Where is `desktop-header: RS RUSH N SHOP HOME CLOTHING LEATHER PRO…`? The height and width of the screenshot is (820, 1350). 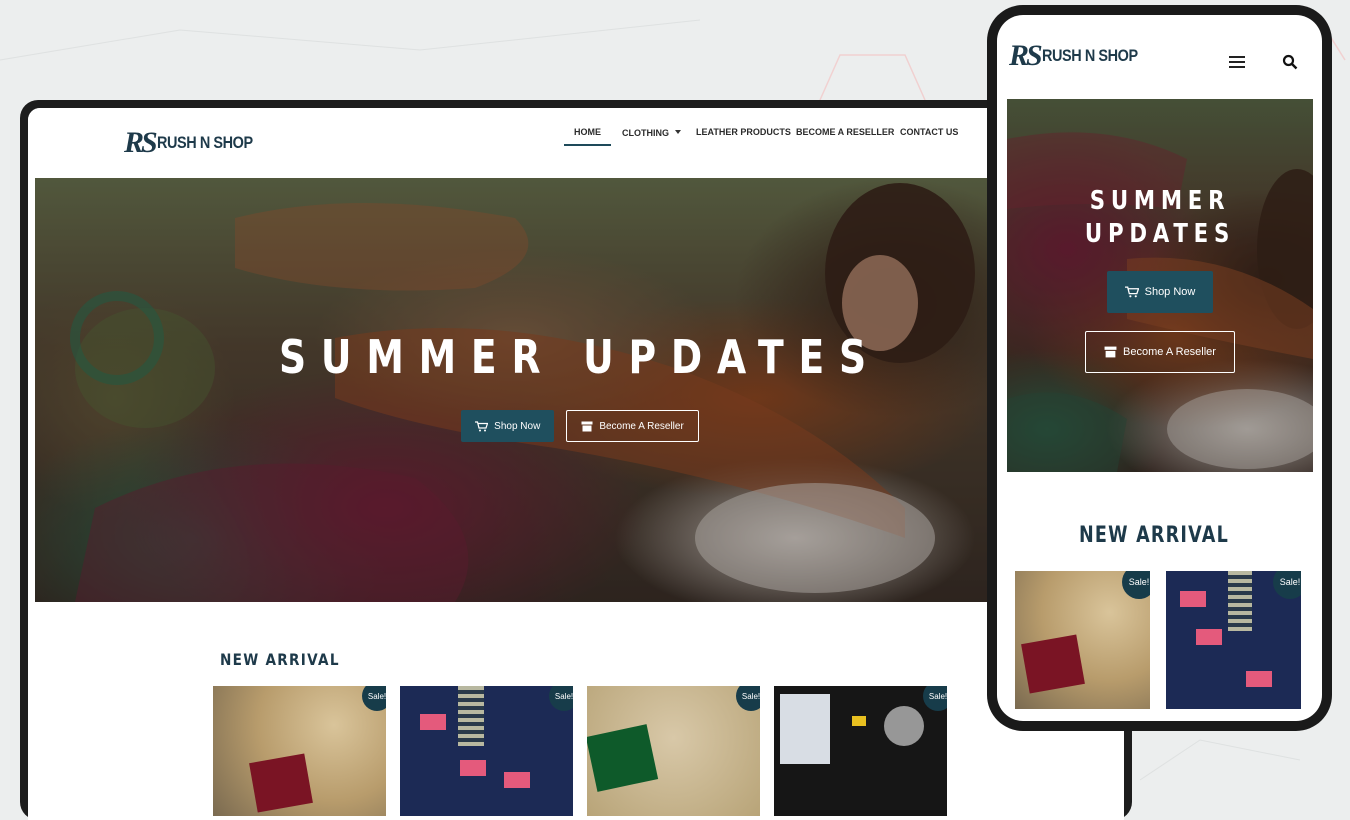 desktop-header: RS RUSH N SHOP HOME CLOTHING LEATHER PRO… is located at coordinates (576, 143).